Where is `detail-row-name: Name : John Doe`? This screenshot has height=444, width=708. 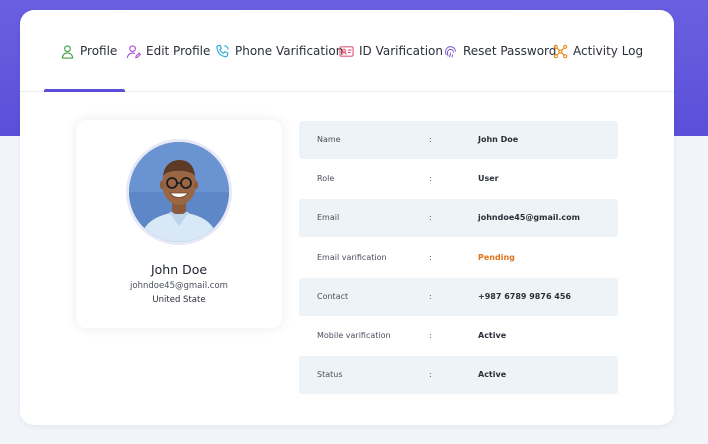
detail-row-name: Name : John Doe is located at coordinates (458, 140).